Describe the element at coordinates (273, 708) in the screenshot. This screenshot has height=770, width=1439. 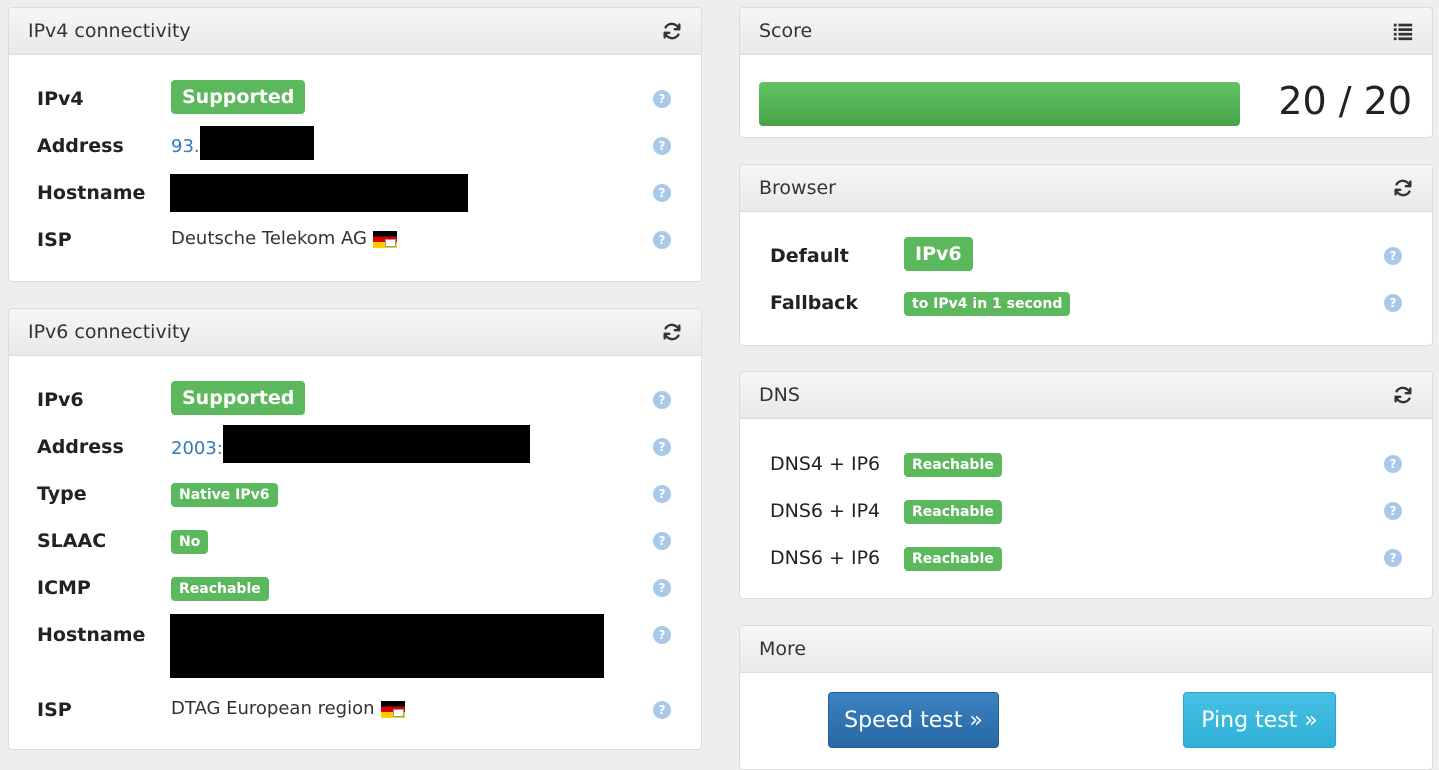
I see `ipv6-isp-value: DTAG European region` at that location.